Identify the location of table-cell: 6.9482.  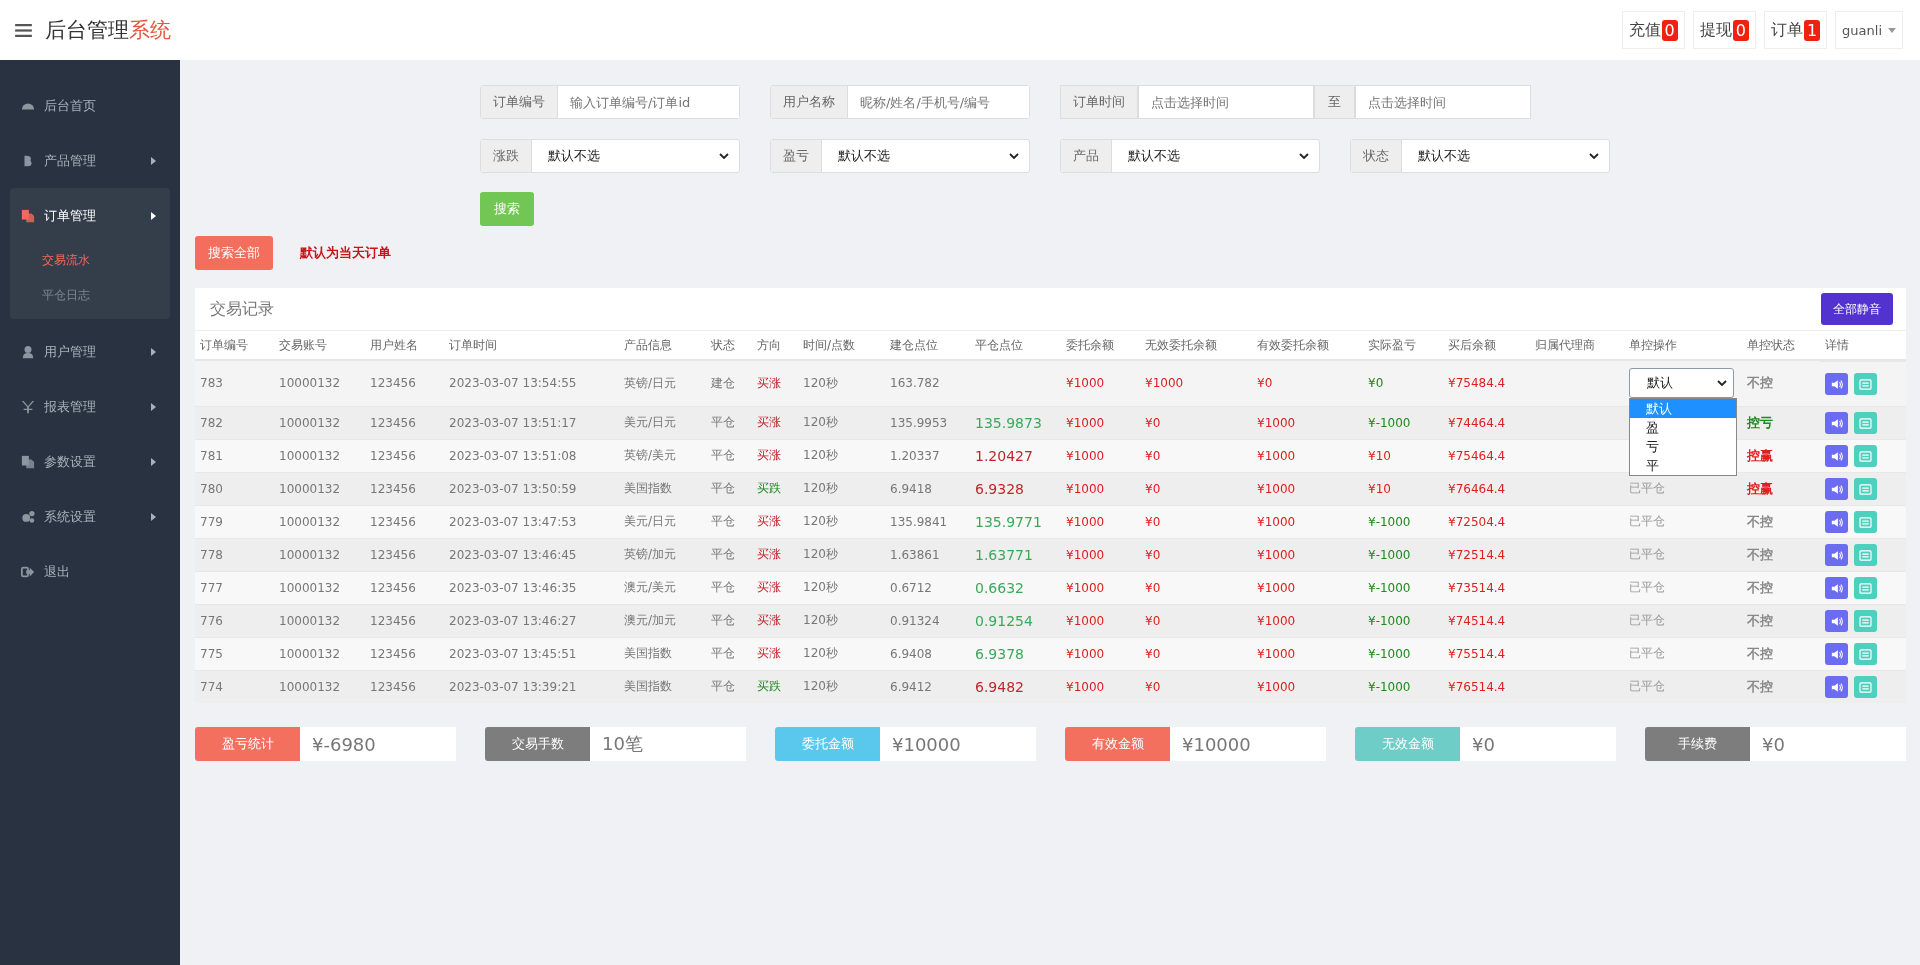
(1015, 686).